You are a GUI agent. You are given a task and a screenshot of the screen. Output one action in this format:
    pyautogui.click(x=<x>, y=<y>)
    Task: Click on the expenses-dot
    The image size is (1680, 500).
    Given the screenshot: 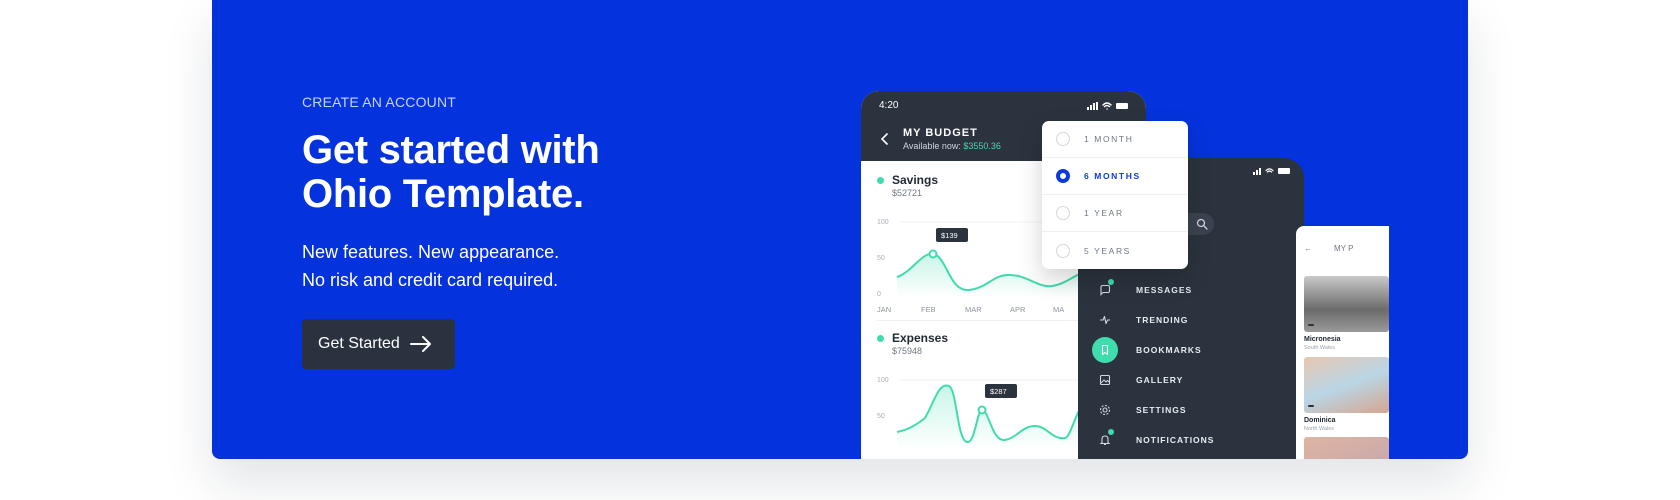 What is the action you would take?
    pyautogui.click(x=880, y=338)
    